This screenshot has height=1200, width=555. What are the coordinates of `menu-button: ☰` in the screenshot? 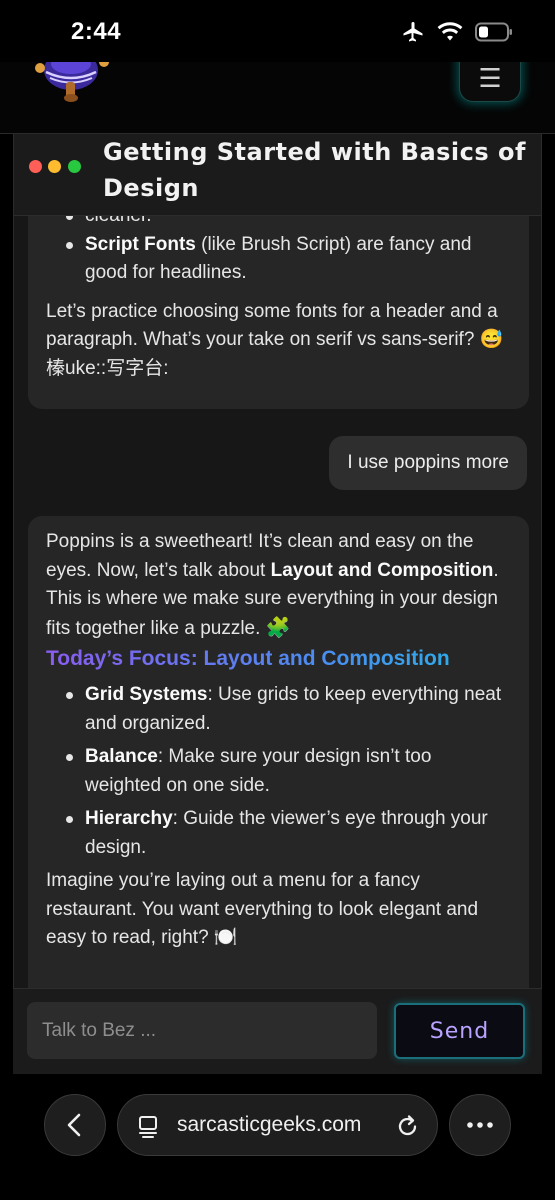 It's located at (490, 82).